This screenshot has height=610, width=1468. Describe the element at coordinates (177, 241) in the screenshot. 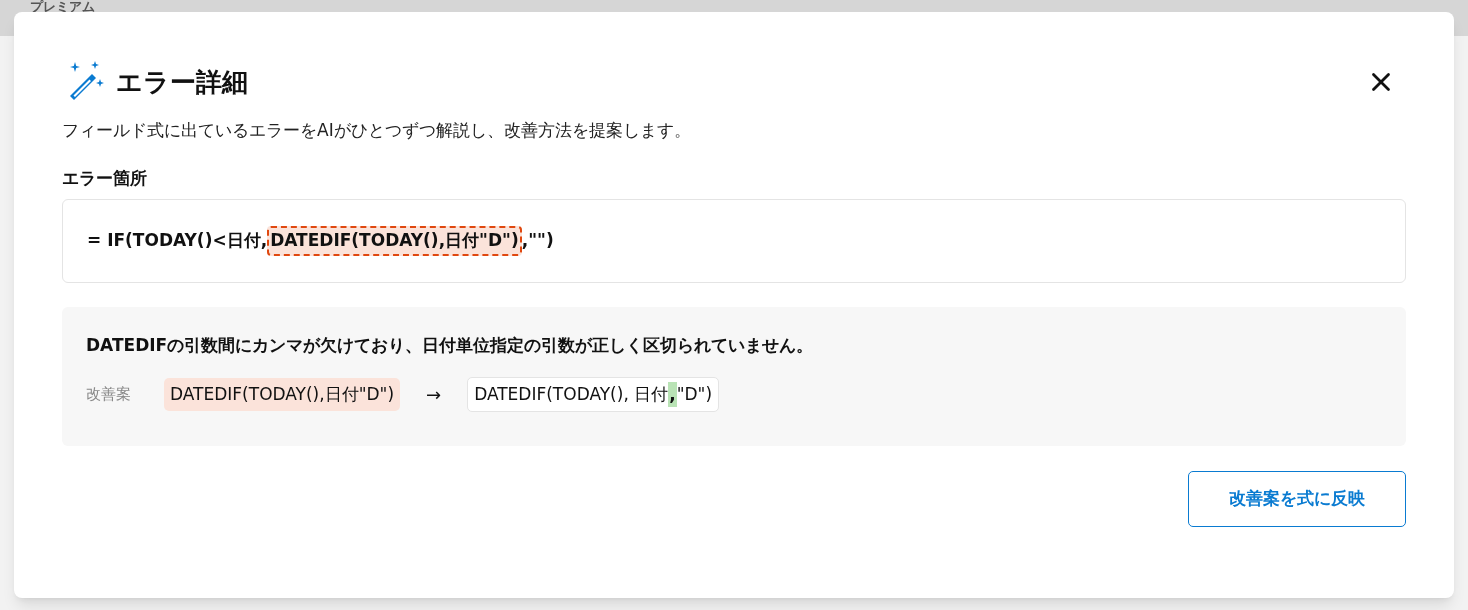

I see `formula-text: = IF(TODAY()<日付,` at that location.